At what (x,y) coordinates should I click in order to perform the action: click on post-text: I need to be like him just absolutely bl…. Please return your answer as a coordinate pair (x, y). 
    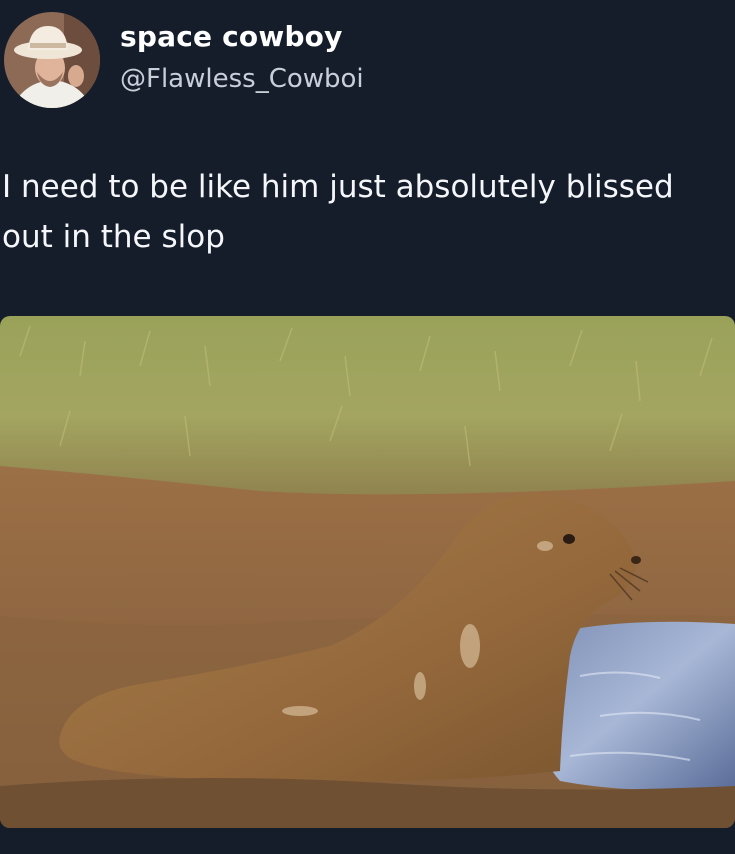
    Looking at the image, I should click on (366, 212).